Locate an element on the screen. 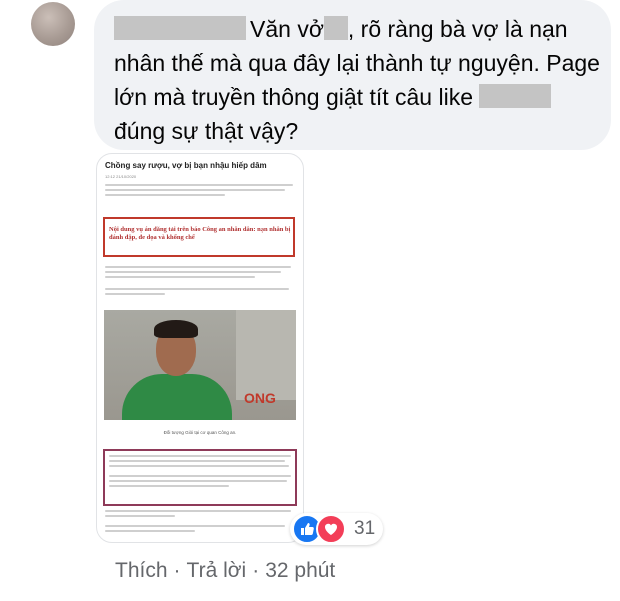 Image resolution: width=620 pixels, height=601 pixels. commenter-avatar is located at coordinates (53, 24).